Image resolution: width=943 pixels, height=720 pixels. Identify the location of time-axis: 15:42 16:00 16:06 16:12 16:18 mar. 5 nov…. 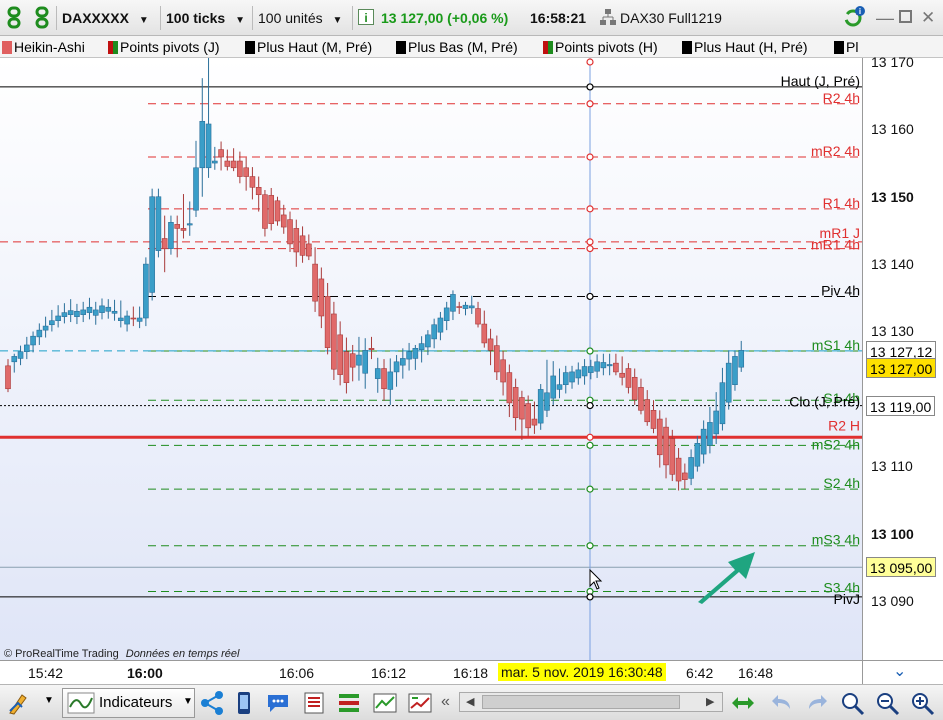
(431, 672).